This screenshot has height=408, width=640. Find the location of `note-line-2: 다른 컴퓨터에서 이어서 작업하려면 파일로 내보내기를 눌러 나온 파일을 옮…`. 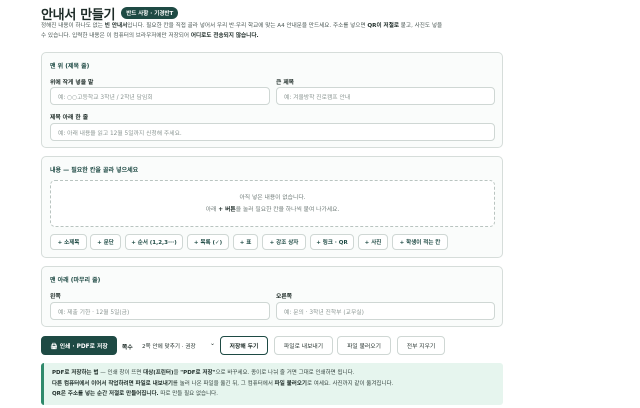

note-line-2: 다른 컴퓨터에서 이어서 작업하려면 파일로 내보내기를 눌러 나온 파일을 옮… is located at coordinates (277, 384).